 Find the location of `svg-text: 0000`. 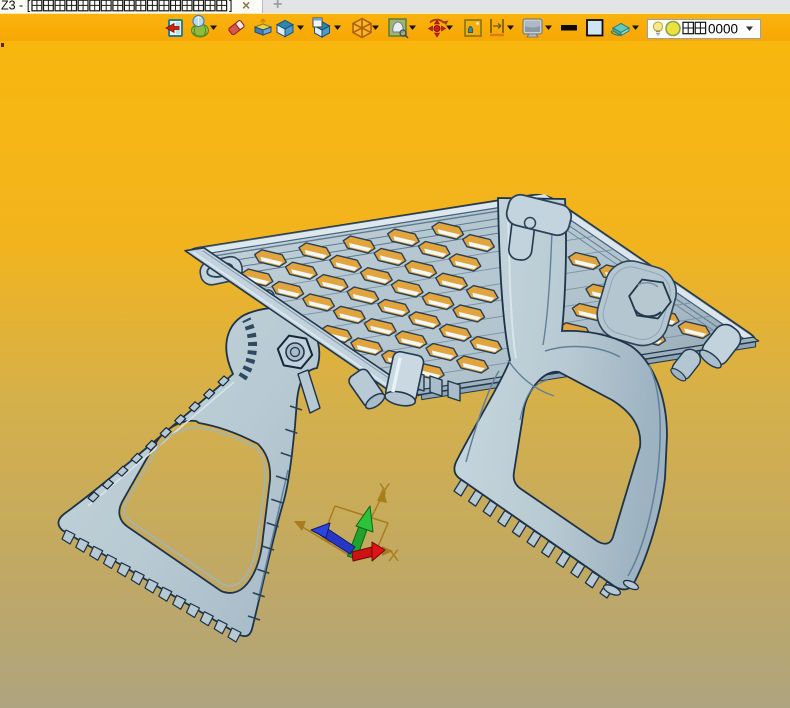

svg-text: 0000 is located at coordinates (723, 29).